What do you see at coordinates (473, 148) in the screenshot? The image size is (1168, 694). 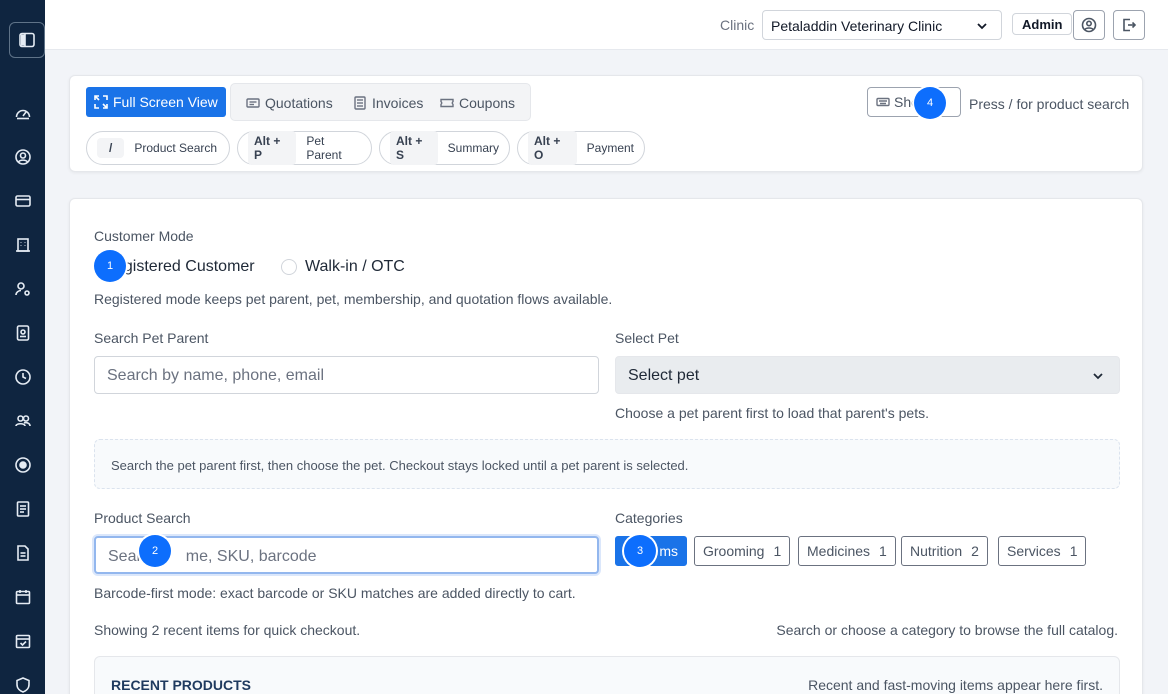 I see `chip-label: Summary` at bounding box center [473, 148].